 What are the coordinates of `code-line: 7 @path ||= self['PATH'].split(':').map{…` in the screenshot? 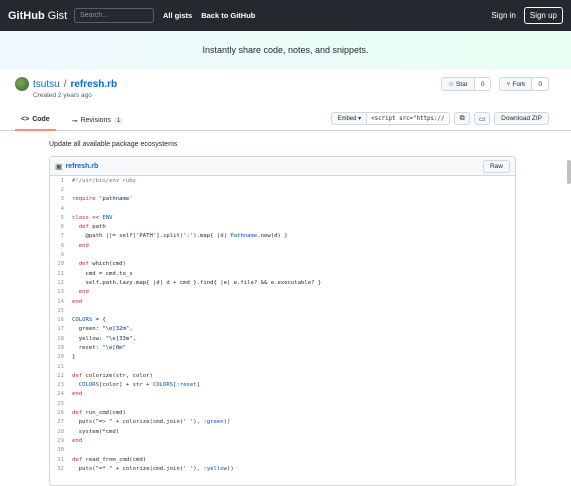 It's located at (282, 236).